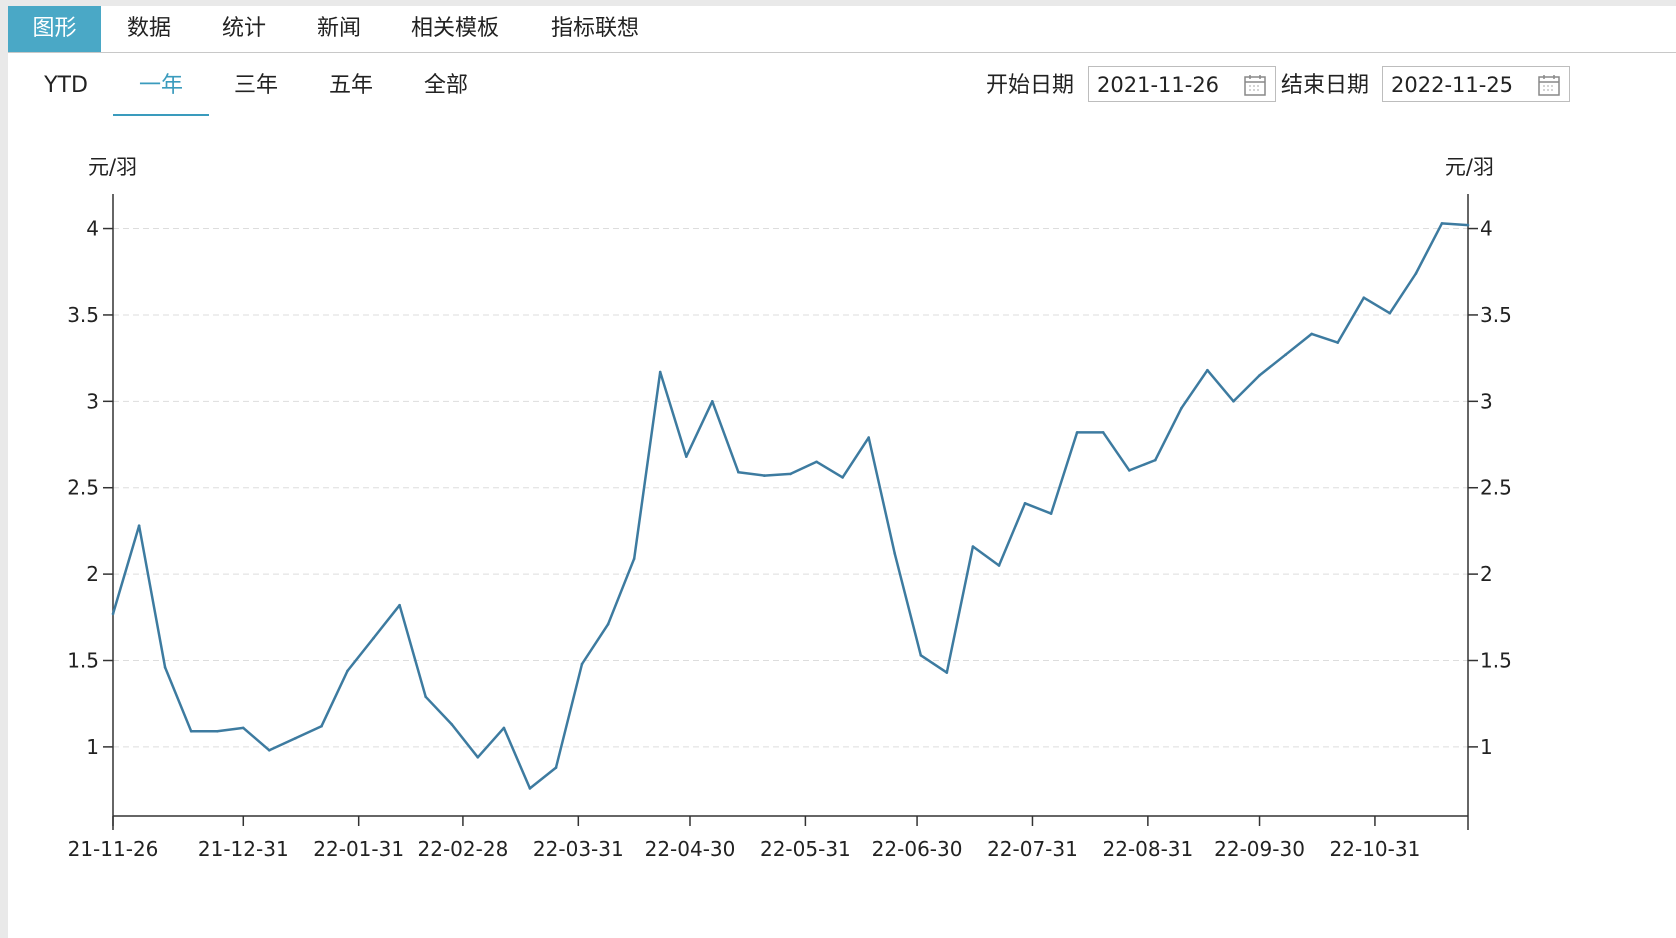  I want to click on right-y-tick-label: 1, so click(1486, 747).